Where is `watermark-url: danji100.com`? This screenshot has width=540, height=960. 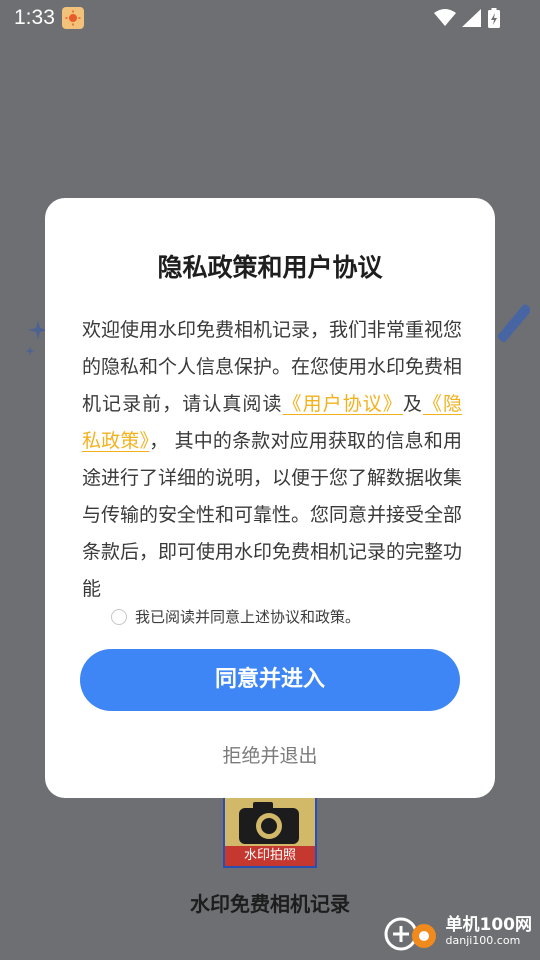
watermark-url: danji100.com is located at coordinates (483, 941).